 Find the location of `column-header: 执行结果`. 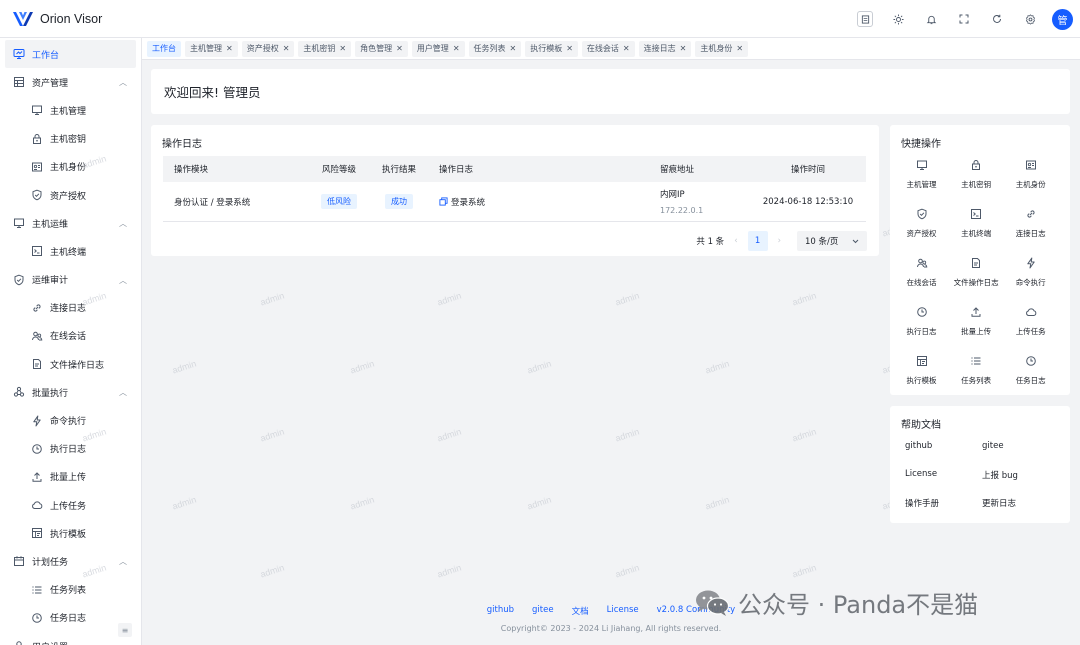

column-header: 执行结果 is located at coordinates (398, 170).